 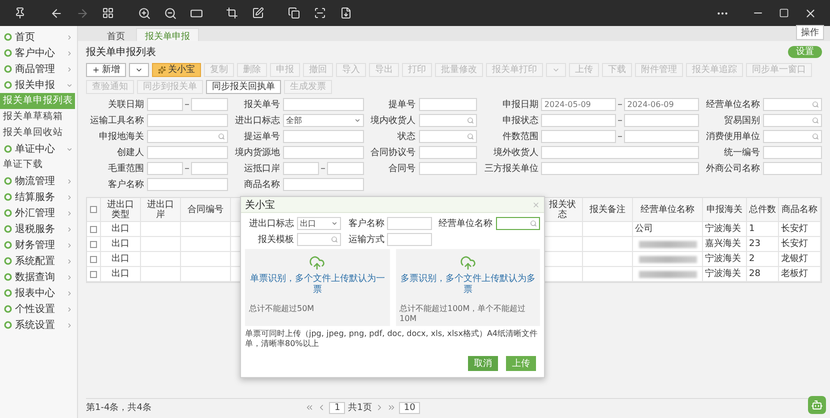 I want to click on tab: 报关单申报, so click(x=167, y=34).